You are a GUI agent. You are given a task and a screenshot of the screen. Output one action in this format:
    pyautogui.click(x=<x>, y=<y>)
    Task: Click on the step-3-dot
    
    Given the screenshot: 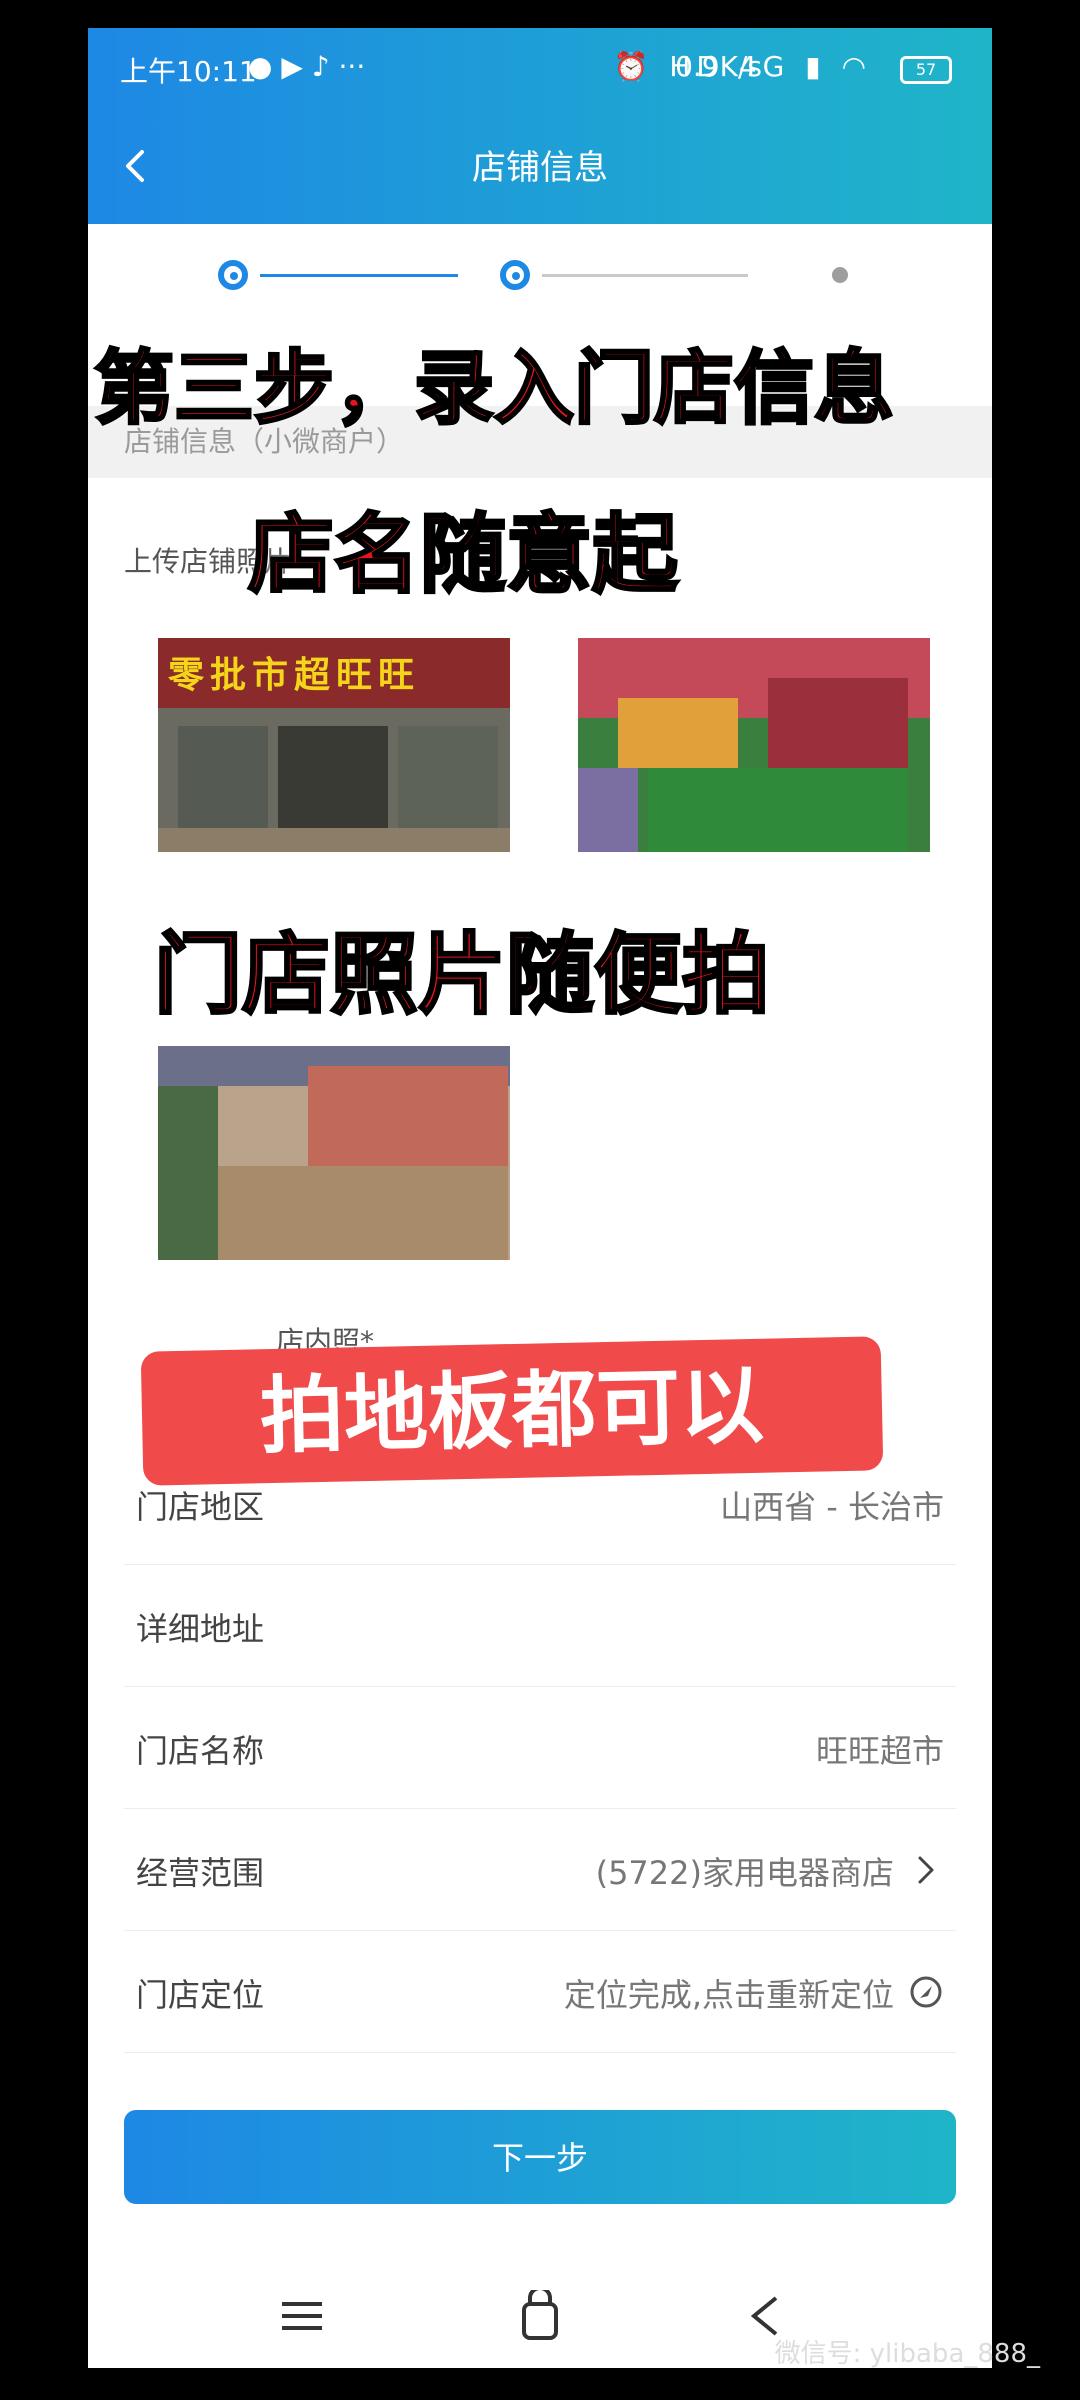 What is the action you would take?
    pyautogui.click(x=840, y=275)
    